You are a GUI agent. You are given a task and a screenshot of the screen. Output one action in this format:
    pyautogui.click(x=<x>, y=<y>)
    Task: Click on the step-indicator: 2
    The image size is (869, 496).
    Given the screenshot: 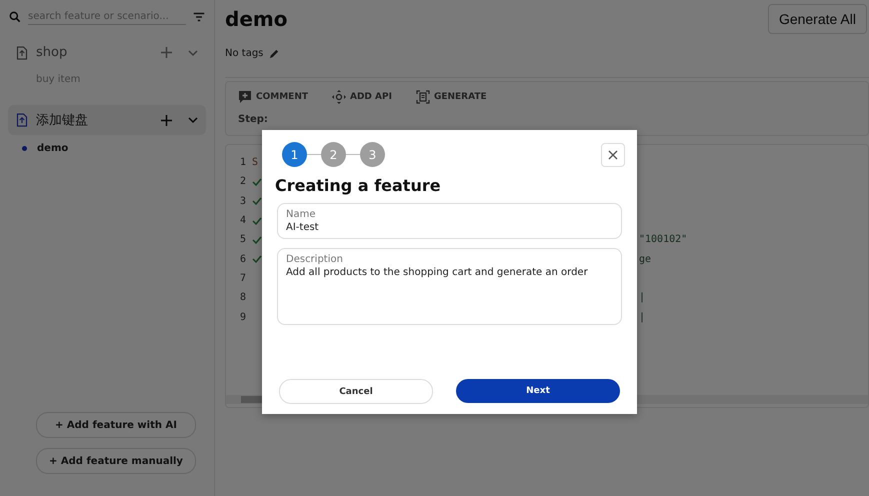 What is the action you would take?
    pyautogui.click(x=333, y=154)
    